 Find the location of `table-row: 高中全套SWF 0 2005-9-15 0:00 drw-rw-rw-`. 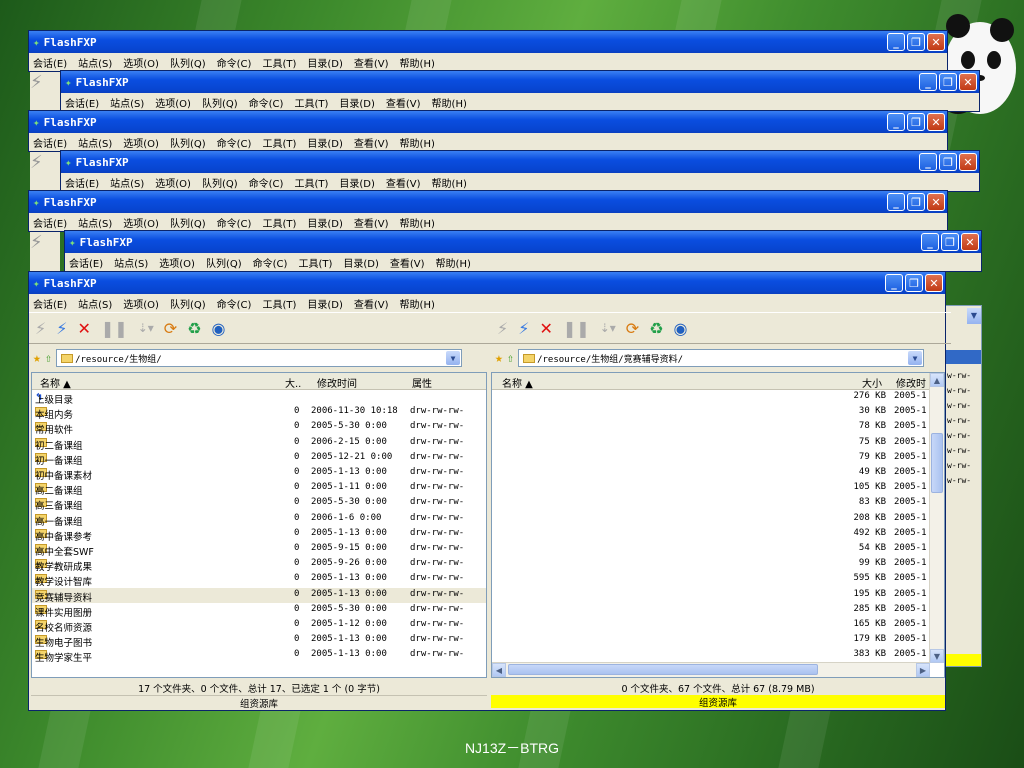

table-row: 高中全套SWF 0 2005-9-15 0:00 drw-rw-rw- is located at coordinates (259, 550).